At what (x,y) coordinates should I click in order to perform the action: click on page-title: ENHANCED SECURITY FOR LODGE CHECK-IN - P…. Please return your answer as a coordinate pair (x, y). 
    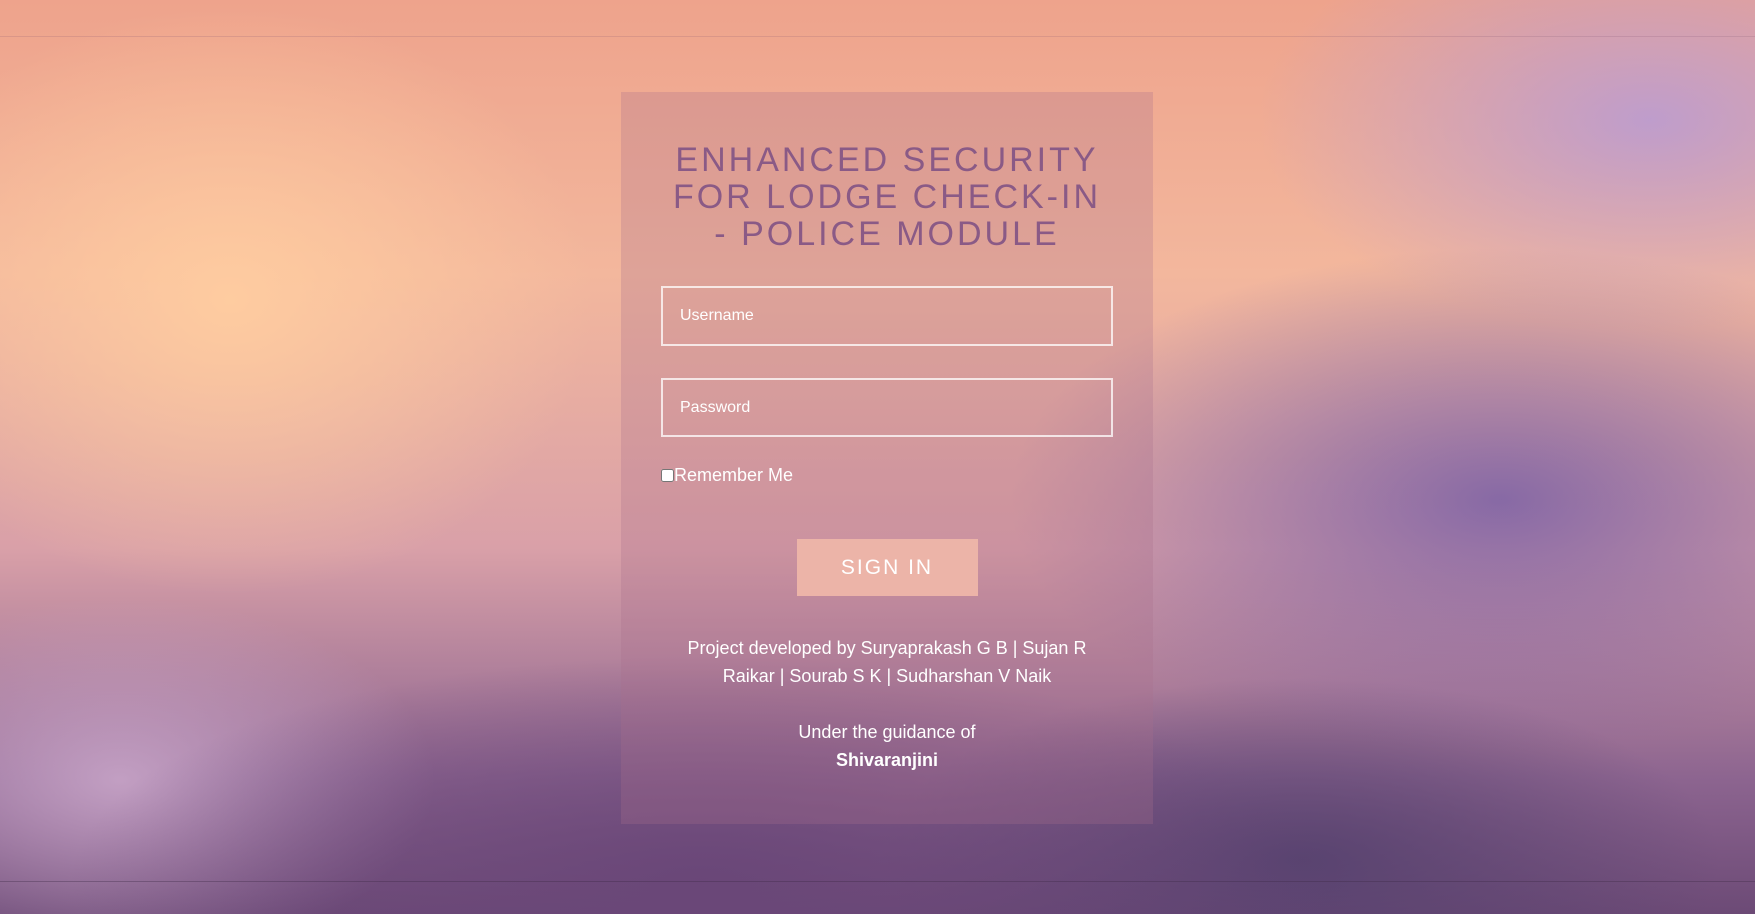
    Looking at the image, I should click on (887, 197).